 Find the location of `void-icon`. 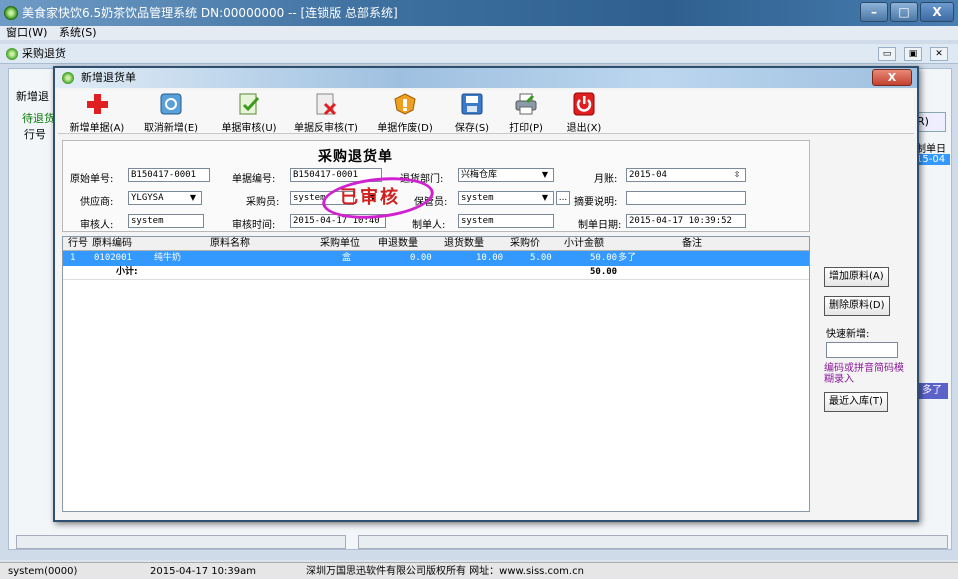

void-icon is located at coordinates (405, 104).